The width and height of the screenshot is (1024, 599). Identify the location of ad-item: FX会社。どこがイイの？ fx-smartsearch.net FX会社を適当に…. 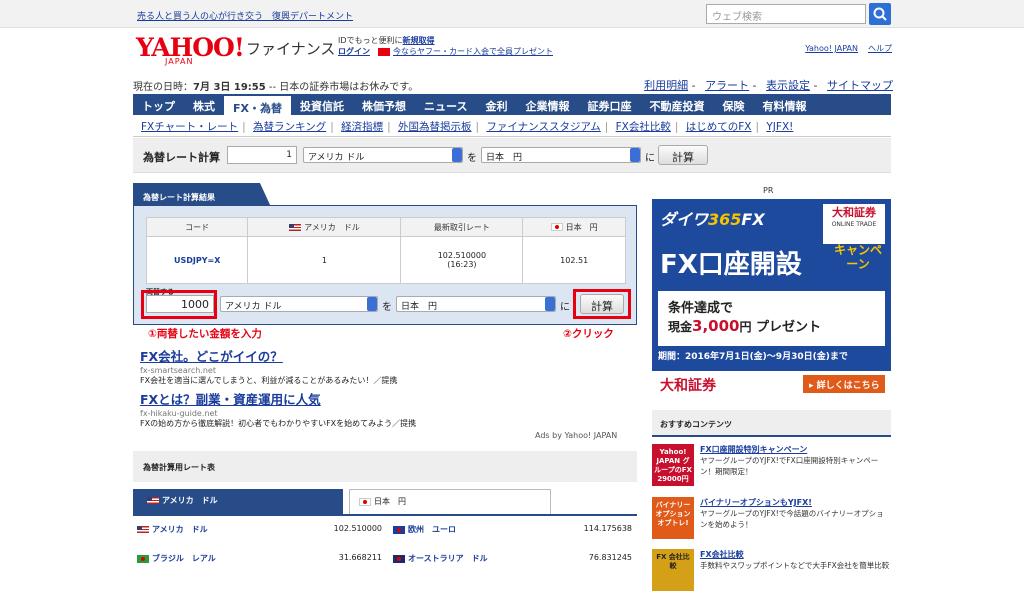
(268, 366).